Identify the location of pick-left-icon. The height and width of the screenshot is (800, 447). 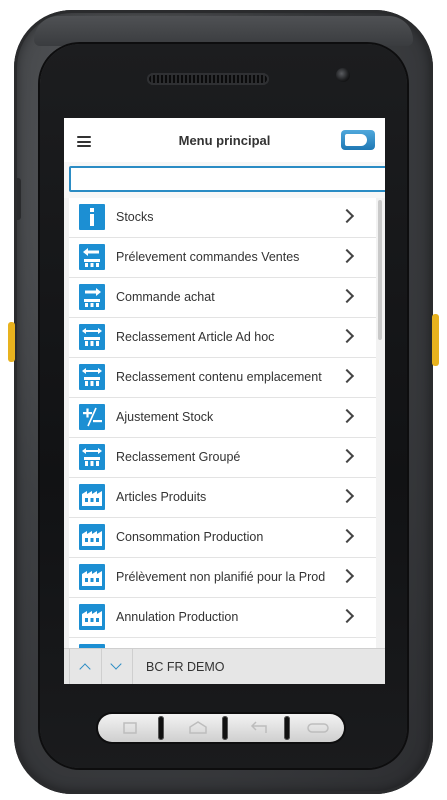
(92, 257).